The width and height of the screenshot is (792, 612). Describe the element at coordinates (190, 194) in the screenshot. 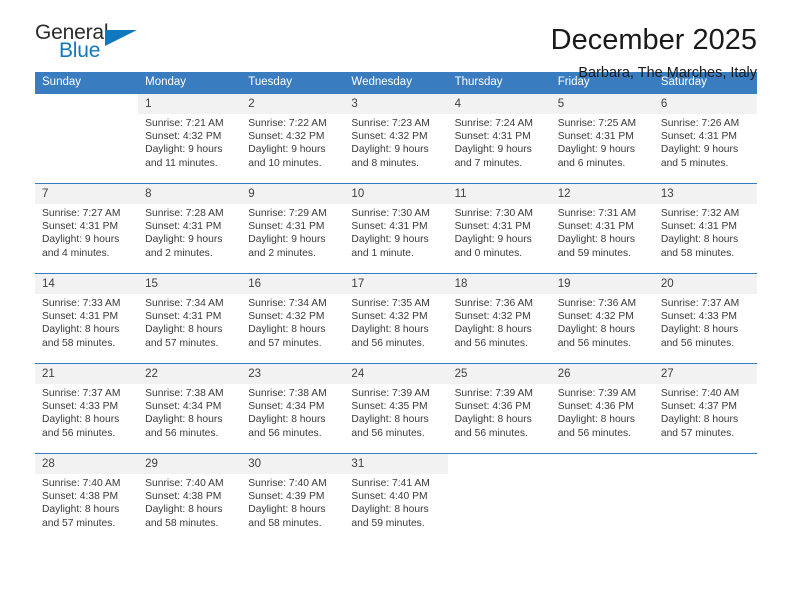

I see `day-number: 8` at that location.